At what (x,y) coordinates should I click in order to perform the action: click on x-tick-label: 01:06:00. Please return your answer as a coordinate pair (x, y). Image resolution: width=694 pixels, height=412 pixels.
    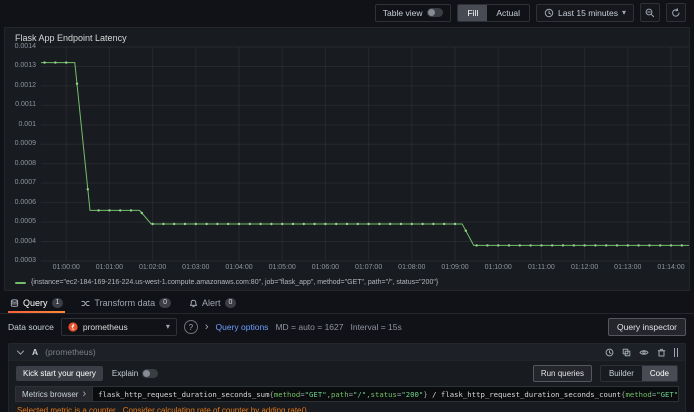
    Looking at the image, I should click on (325, 267).